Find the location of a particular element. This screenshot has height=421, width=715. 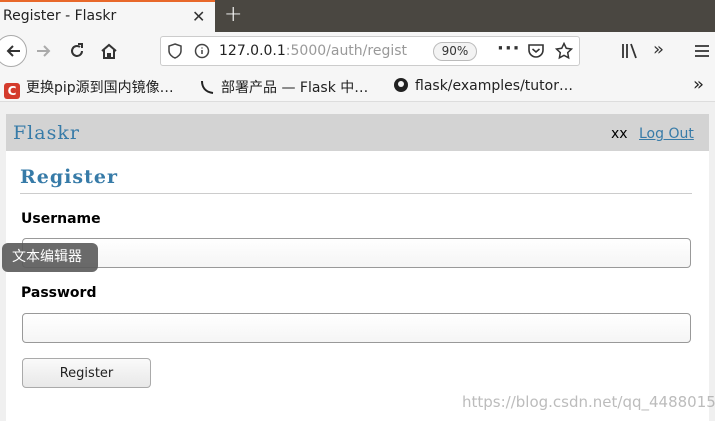

tab-title: Register - Flaskr is located at coordinates (60, 16).